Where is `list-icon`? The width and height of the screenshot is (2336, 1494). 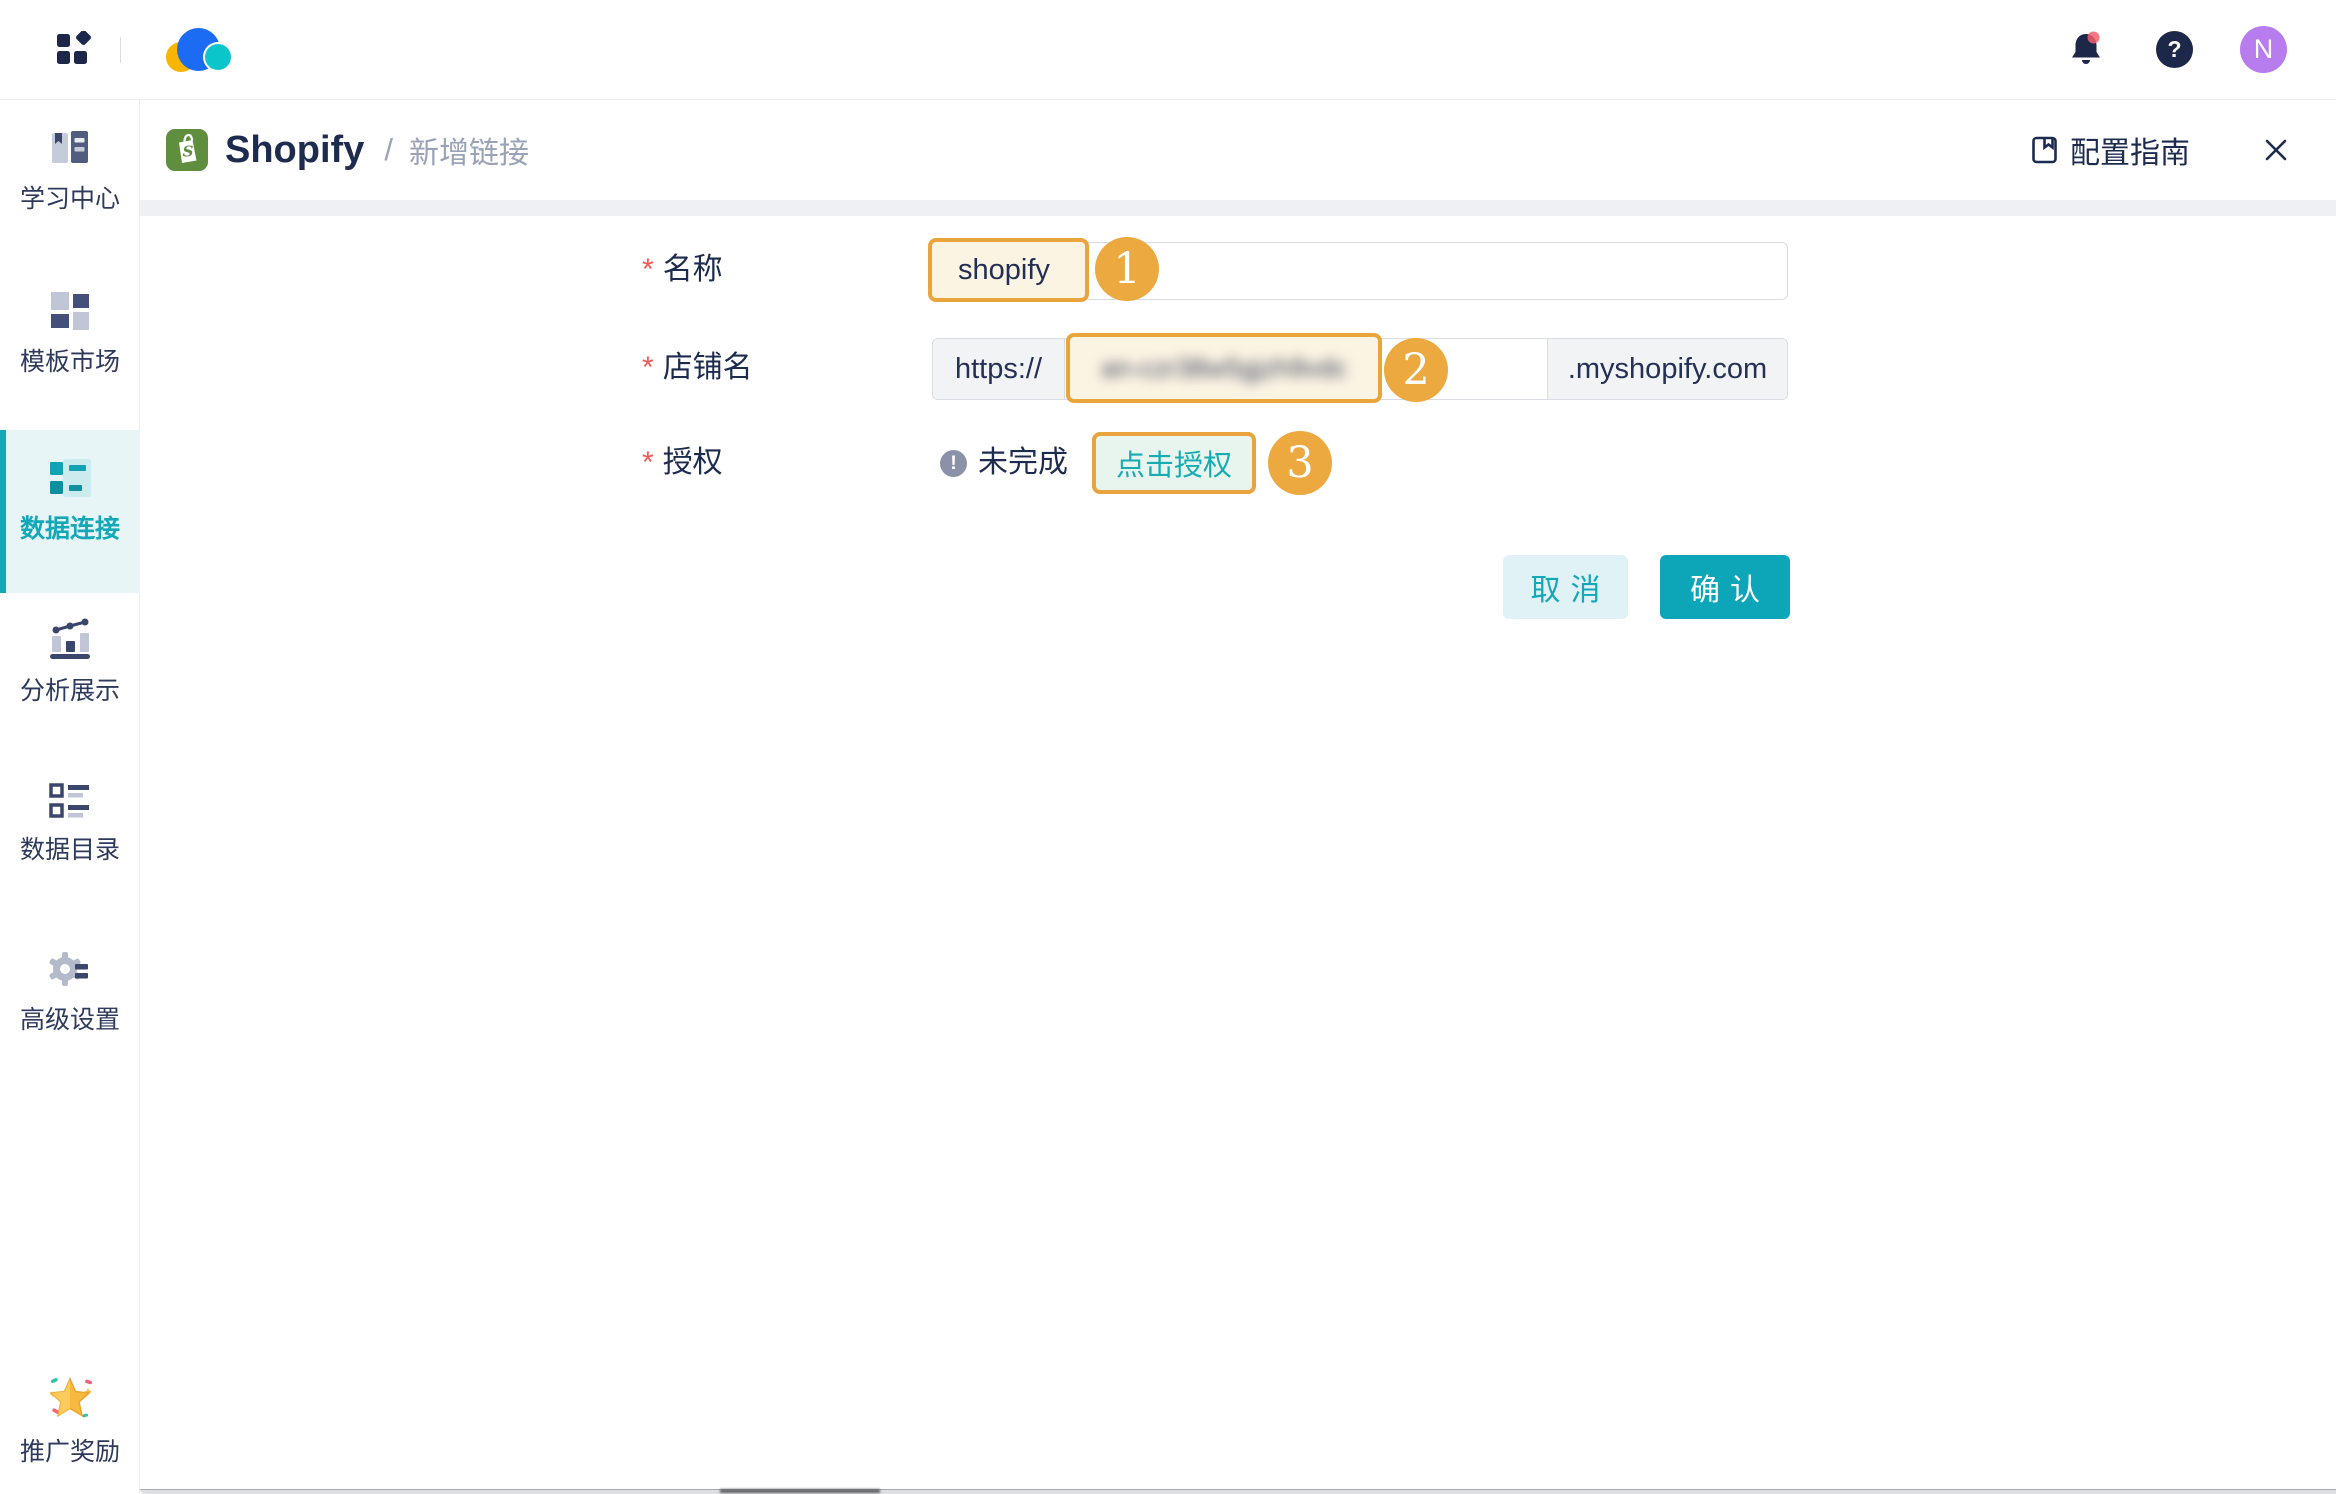 list-icon is located at coordinates (69, 800).